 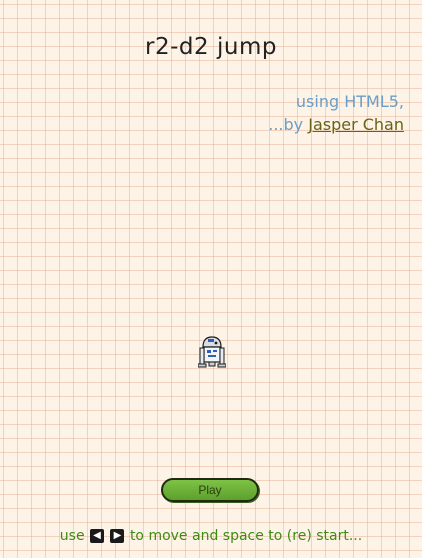 I want to click on author-link: Jasper Chan, so click(x=356, y=124).